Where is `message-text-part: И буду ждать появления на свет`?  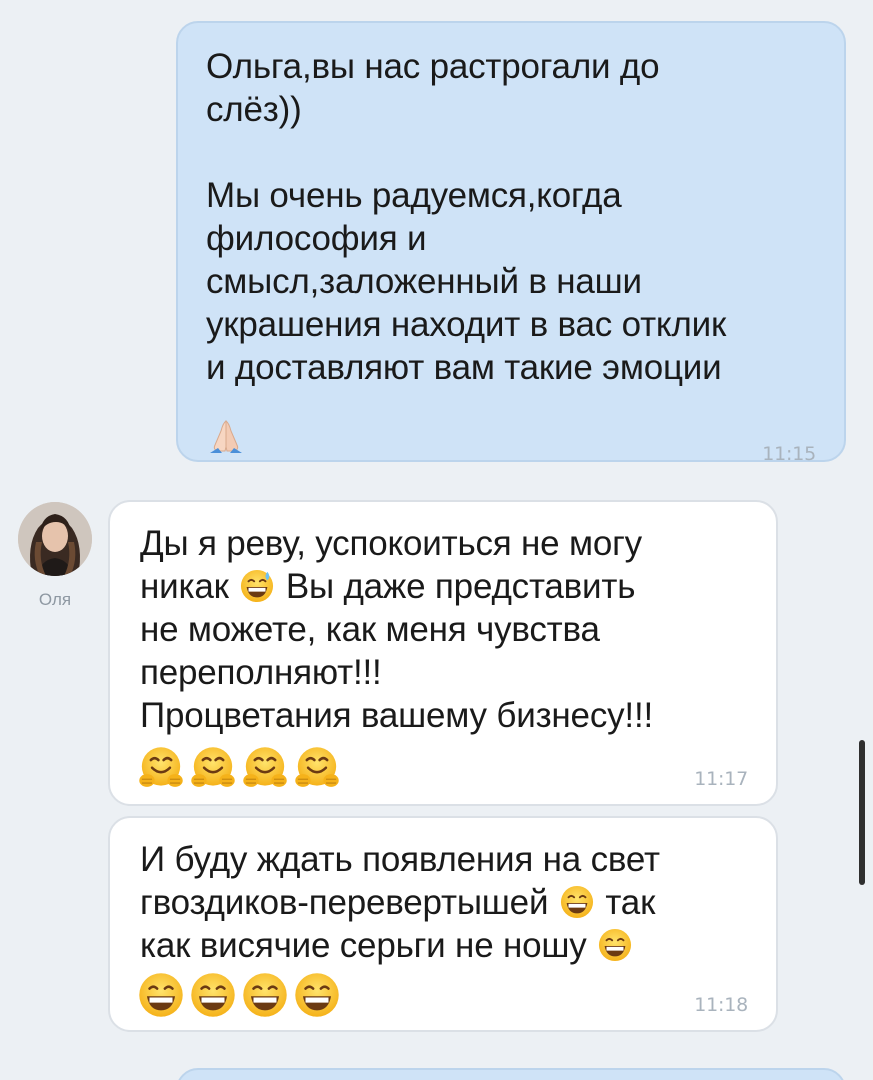 message-text-part: И буду ждать появления на свет is located at coordinates (400, 859).